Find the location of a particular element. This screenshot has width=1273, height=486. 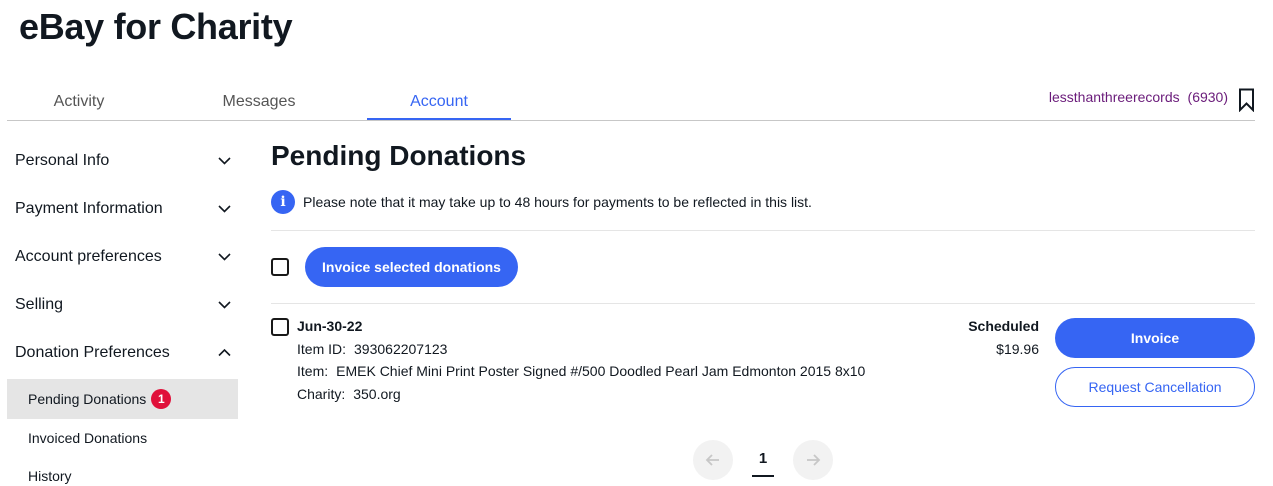

invoice-button: Invoice is located at coordinates (1155, 338).